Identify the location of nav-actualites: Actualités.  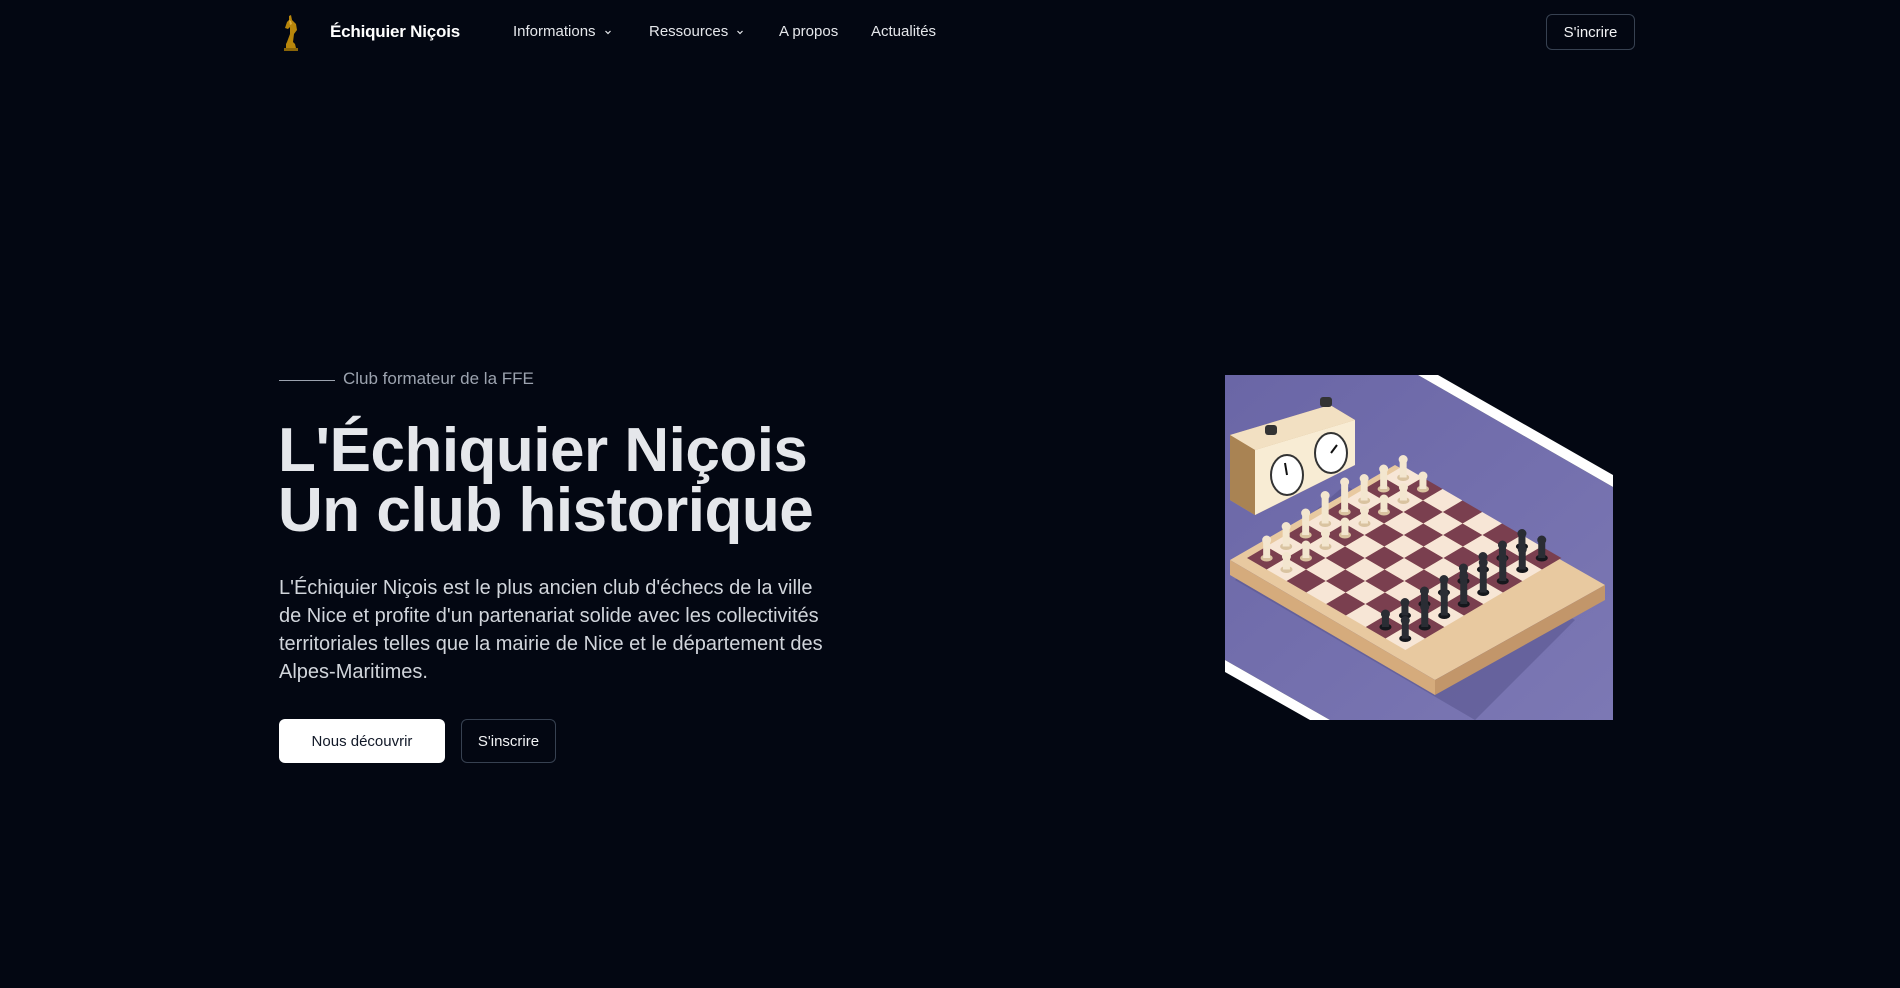
(903, 31).